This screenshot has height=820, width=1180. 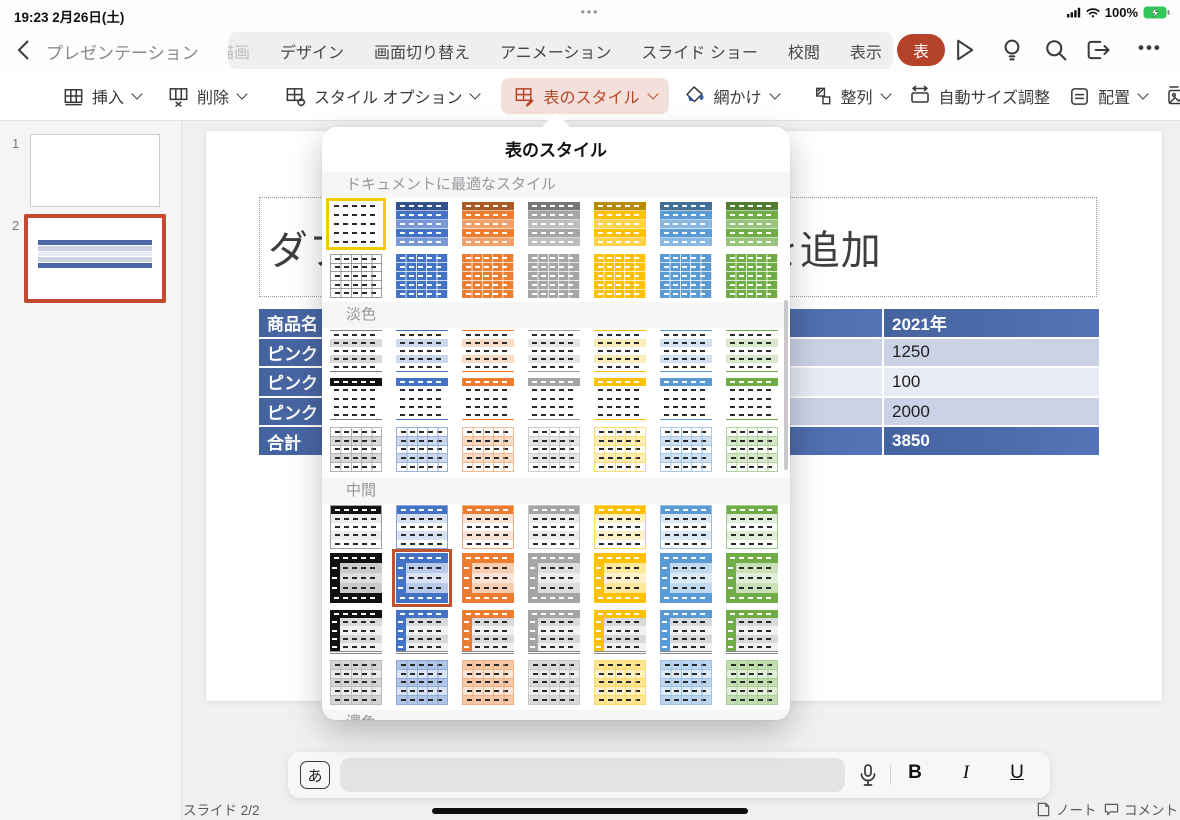 I want to click on ribbon-tab-1: 描画, so click(x=239, y=51).